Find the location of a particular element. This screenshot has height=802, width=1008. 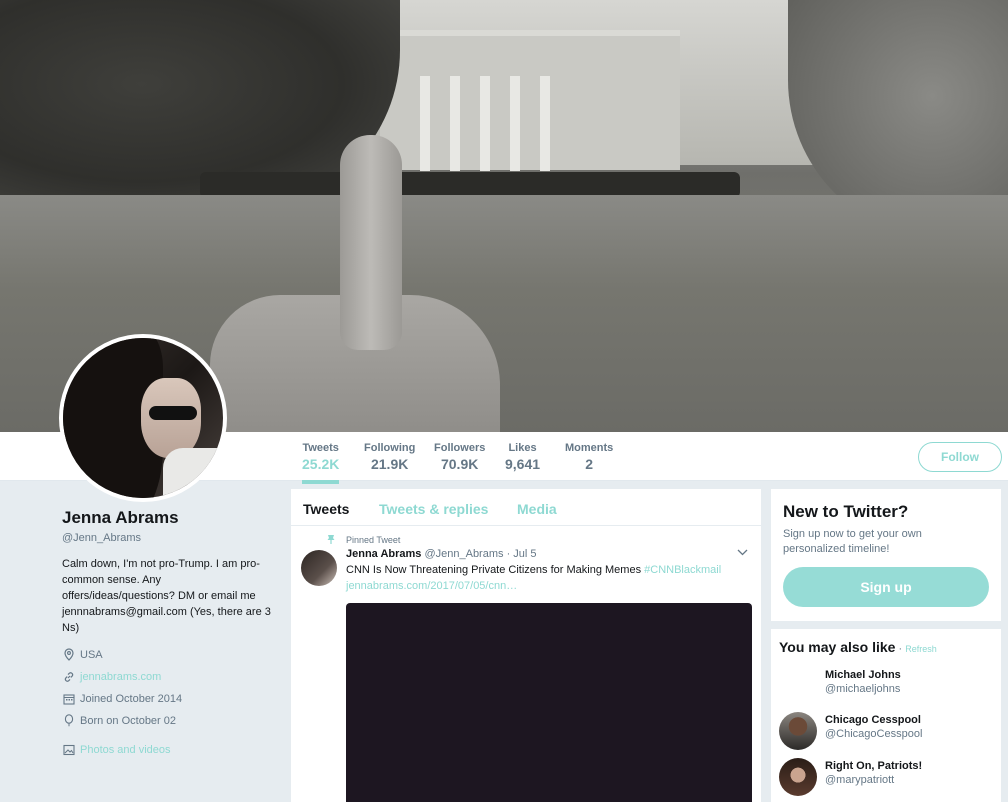

tweet-date: · Jul 5 is located at coordinates (522, 554).